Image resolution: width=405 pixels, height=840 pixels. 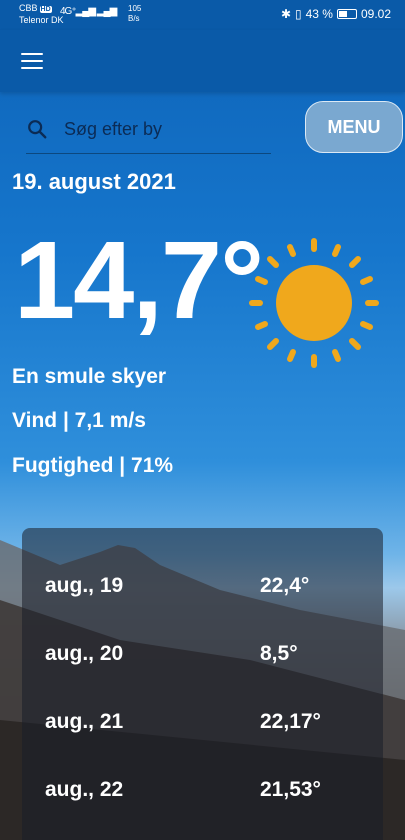 What do you see at coordinates (139, 280) in the screenshot?
I see `current-temperature: 14,7°` at bounding box center [139, 280].